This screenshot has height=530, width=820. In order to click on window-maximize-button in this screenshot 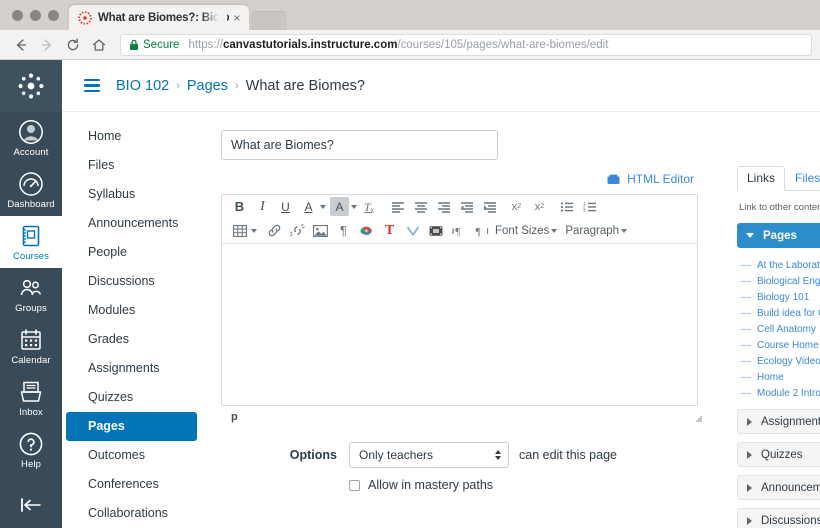, I will do `click(53, 15)`.